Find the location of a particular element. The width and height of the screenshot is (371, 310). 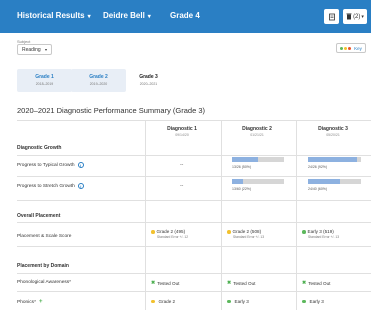

cell-value: -- is located at coordinates (182, 165).